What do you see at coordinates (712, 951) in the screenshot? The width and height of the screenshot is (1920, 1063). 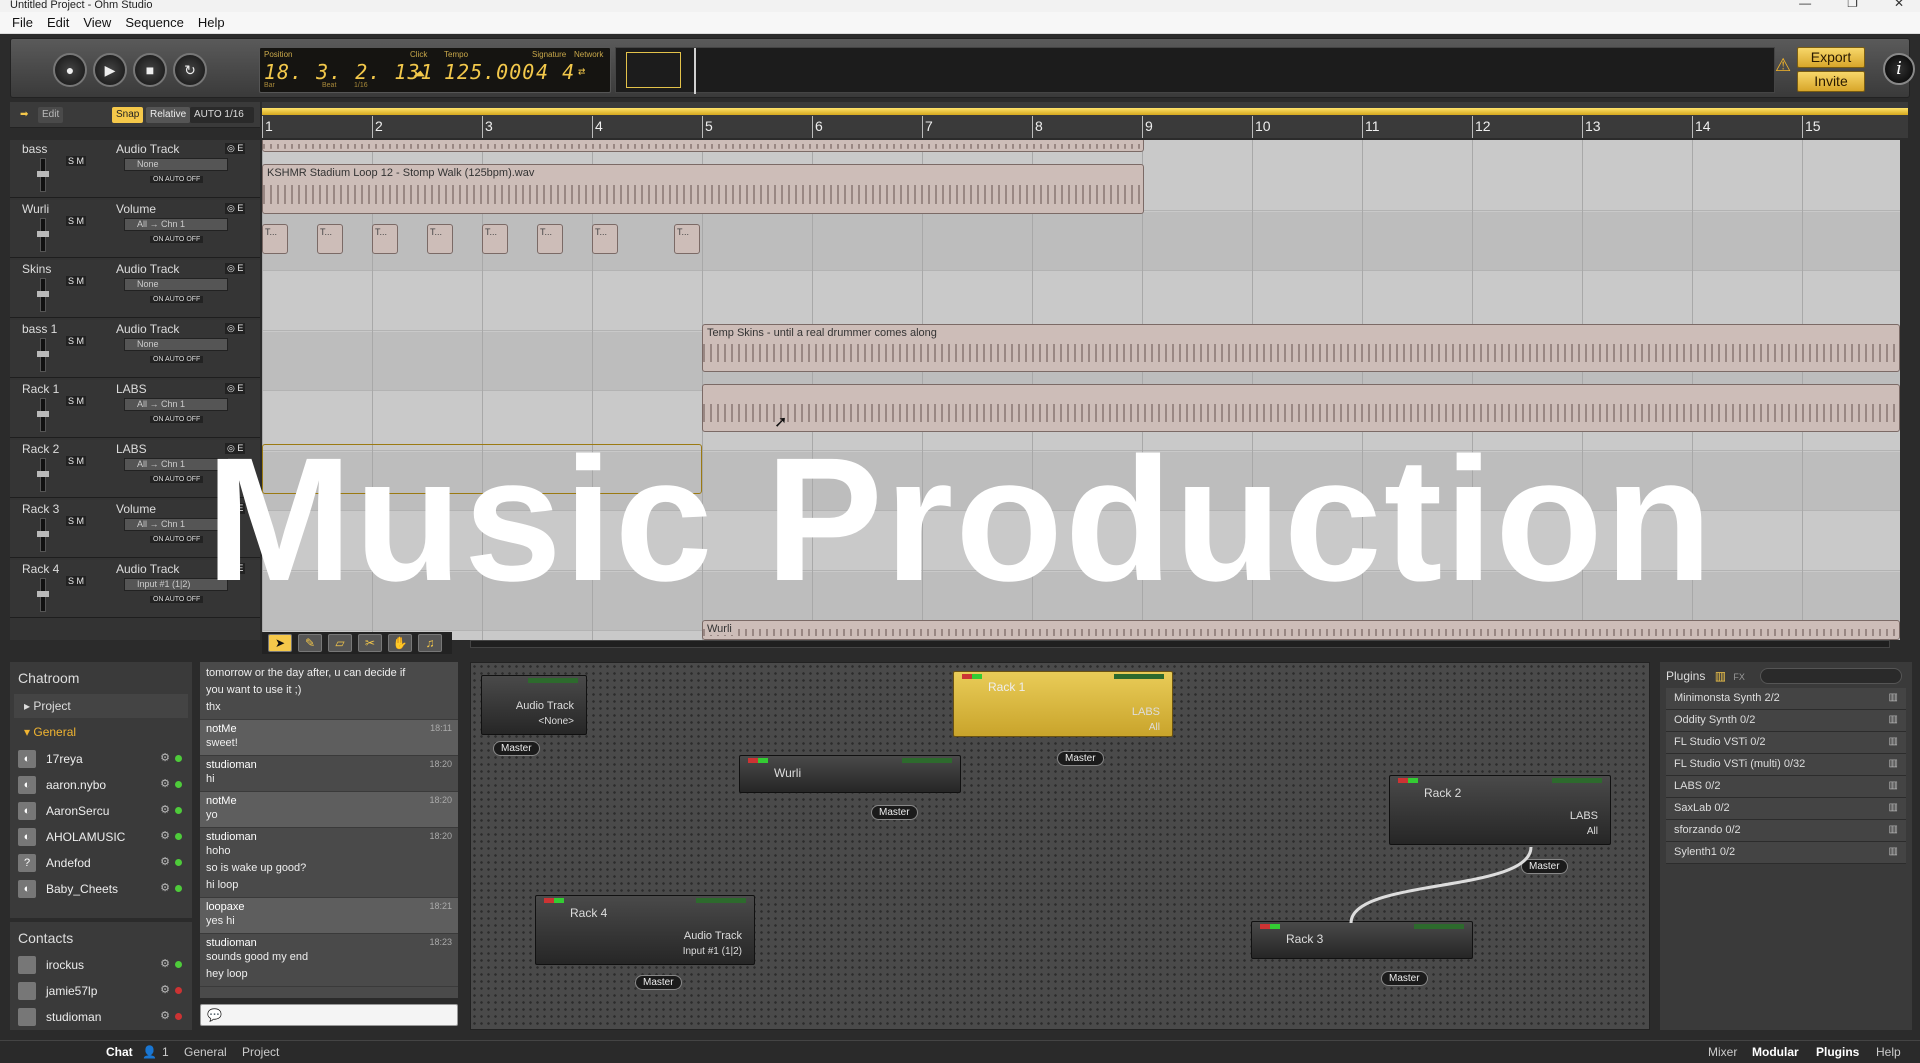 I see `module-input-select: Input #1 (1|2)` at bounding box center [712, 951].